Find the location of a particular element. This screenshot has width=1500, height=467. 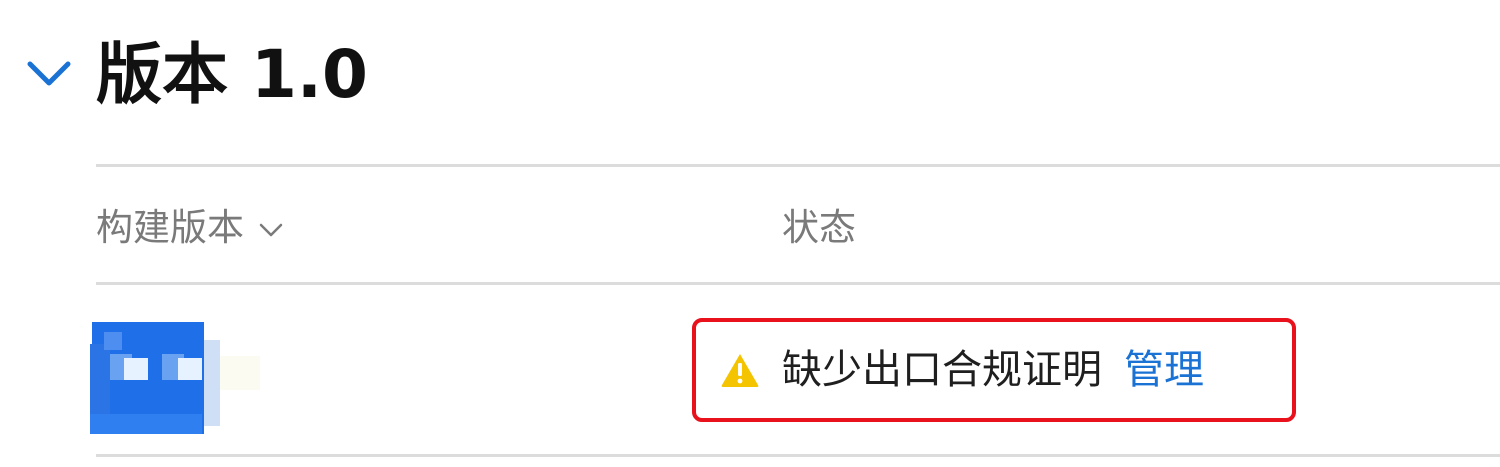

collapse-chevron-icon is located at coordinates (49, 74).